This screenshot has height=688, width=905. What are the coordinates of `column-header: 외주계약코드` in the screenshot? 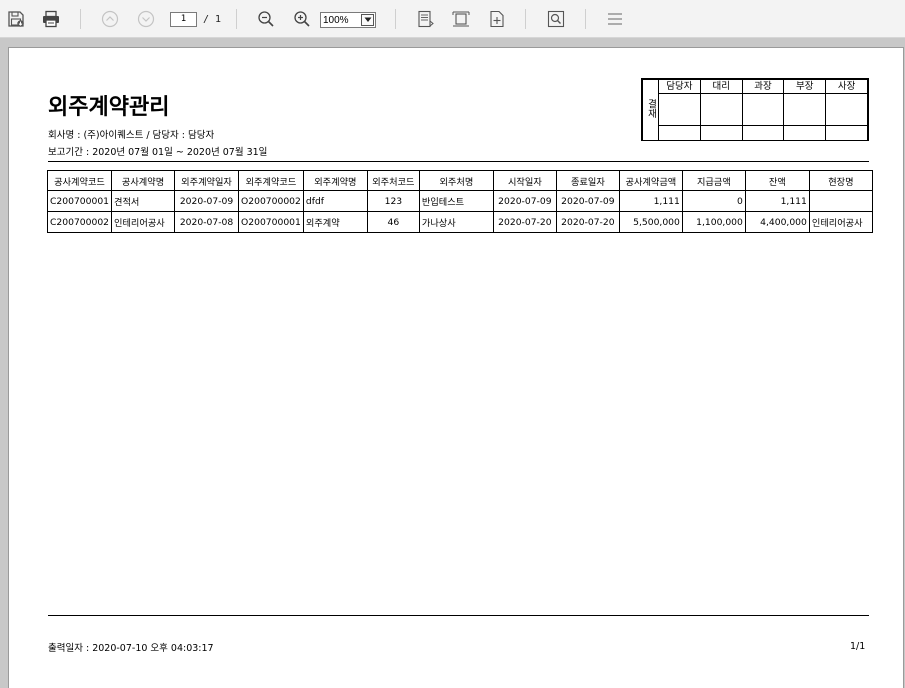 It's located at (271, 180).